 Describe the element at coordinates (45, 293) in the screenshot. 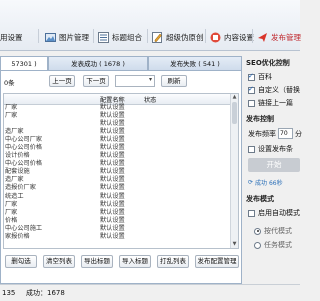

I see `status-success: 成功：1678` at that location.